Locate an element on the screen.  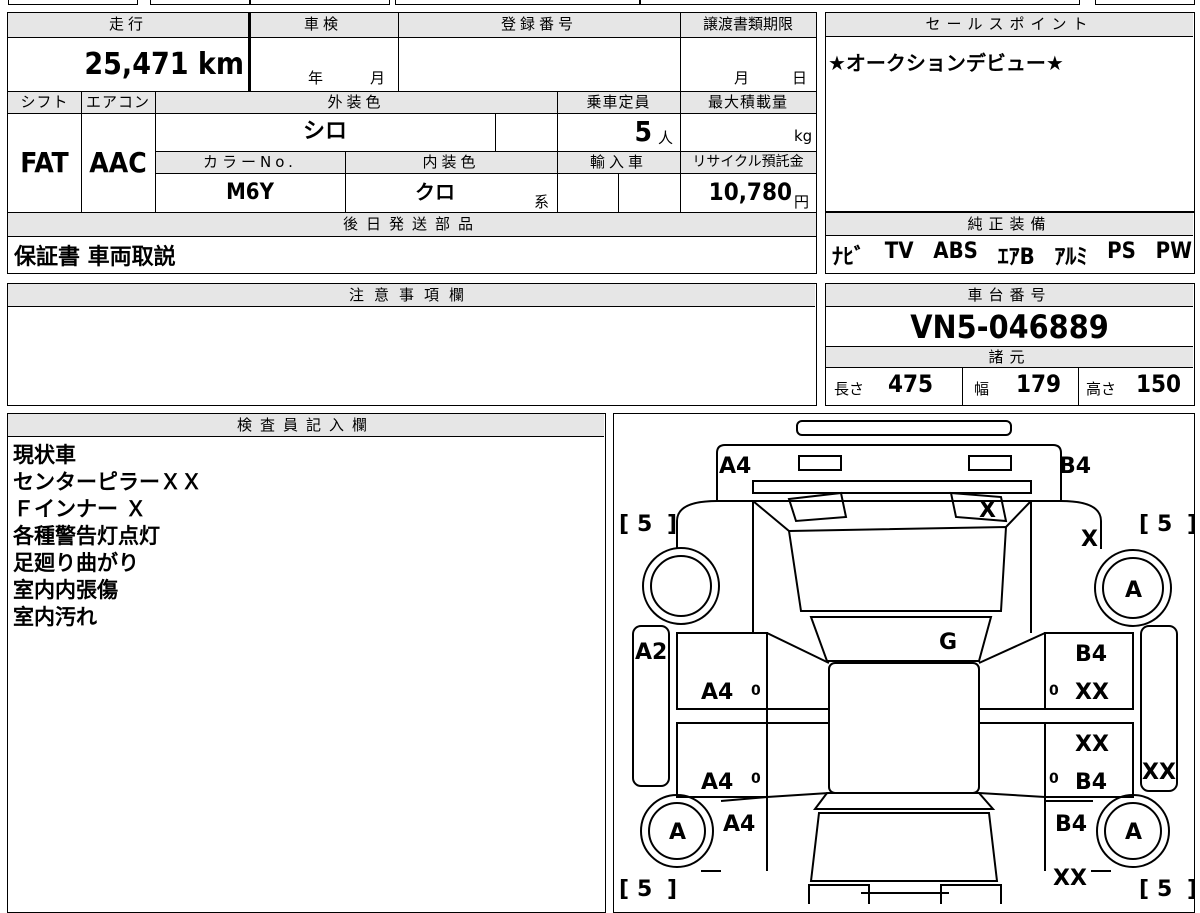
transfer-day-unit: 日 is located at coordinates (800, 78).